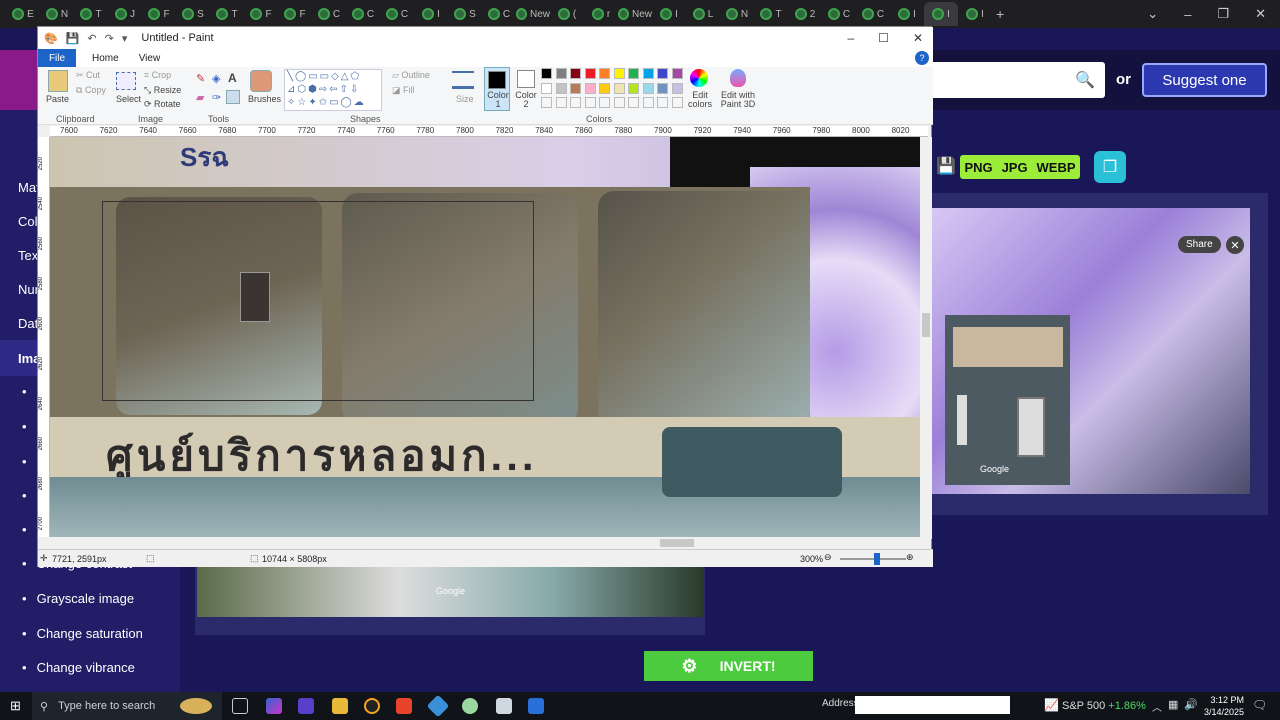 The image size is (1280, 720). What do you see at coordinates (109, 38) in the screenshot?
I see `redo-icon: ↷` at bounding box center [109, 38].